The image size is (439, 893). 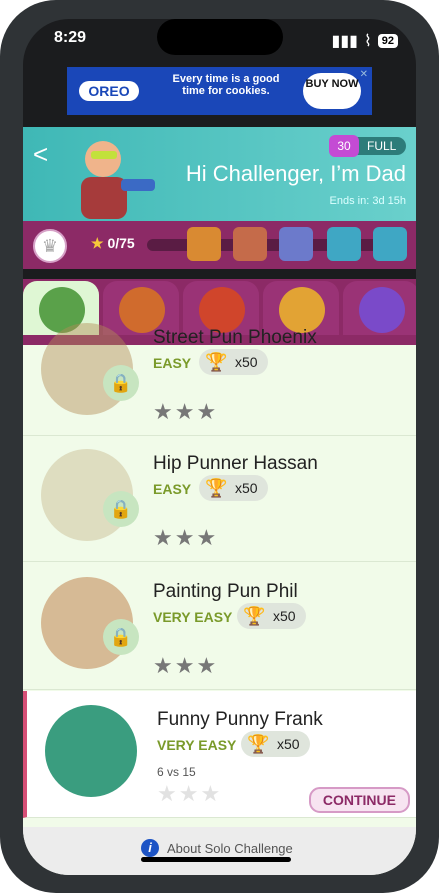 What do you see at coordinates (150, 848) in the screenshot?
I see `info-icon: i` at bounding box center [150, 848].